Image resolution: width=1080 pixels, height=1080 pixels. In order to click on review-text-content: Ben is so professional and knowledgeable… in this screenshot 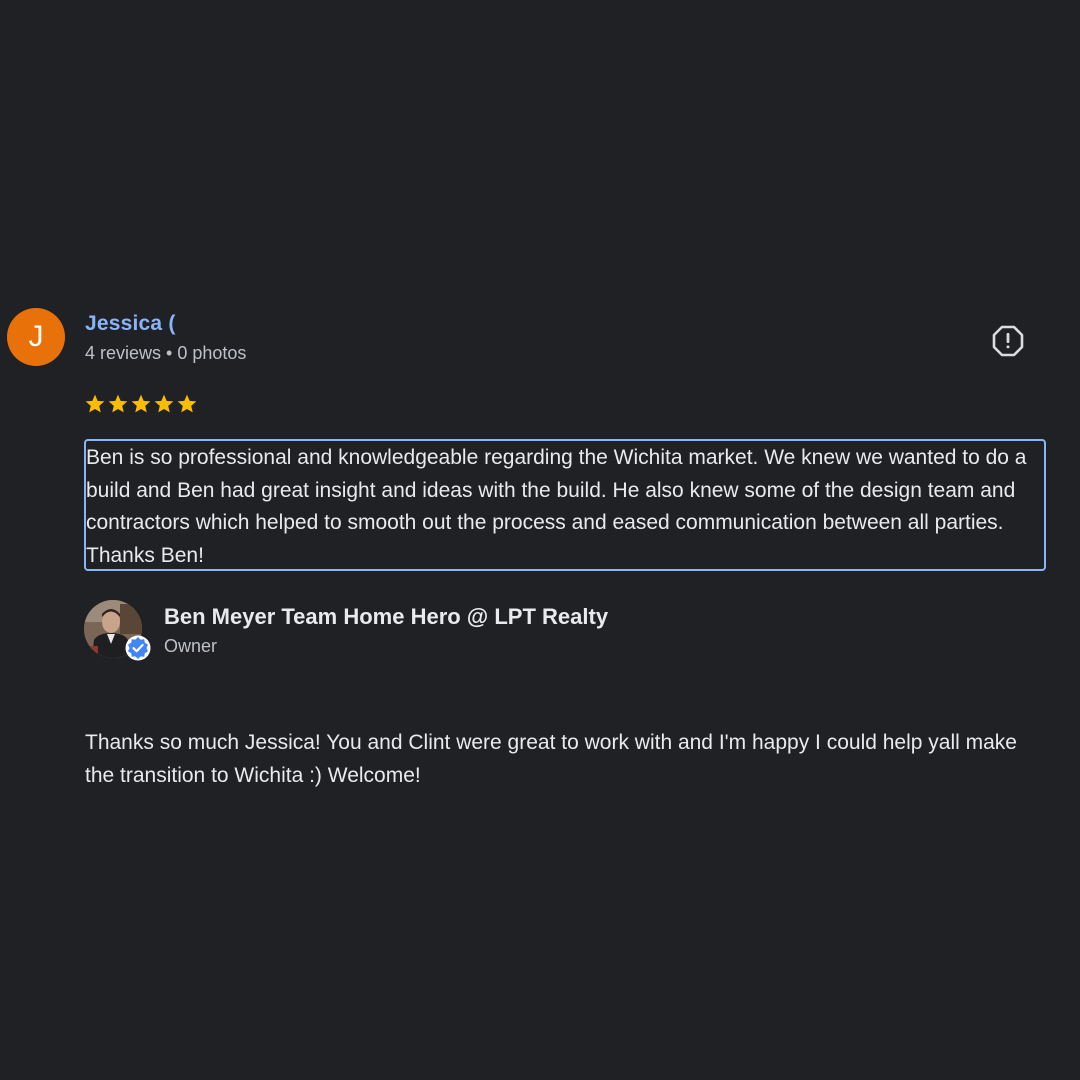, I will do `click(556, 506)`.